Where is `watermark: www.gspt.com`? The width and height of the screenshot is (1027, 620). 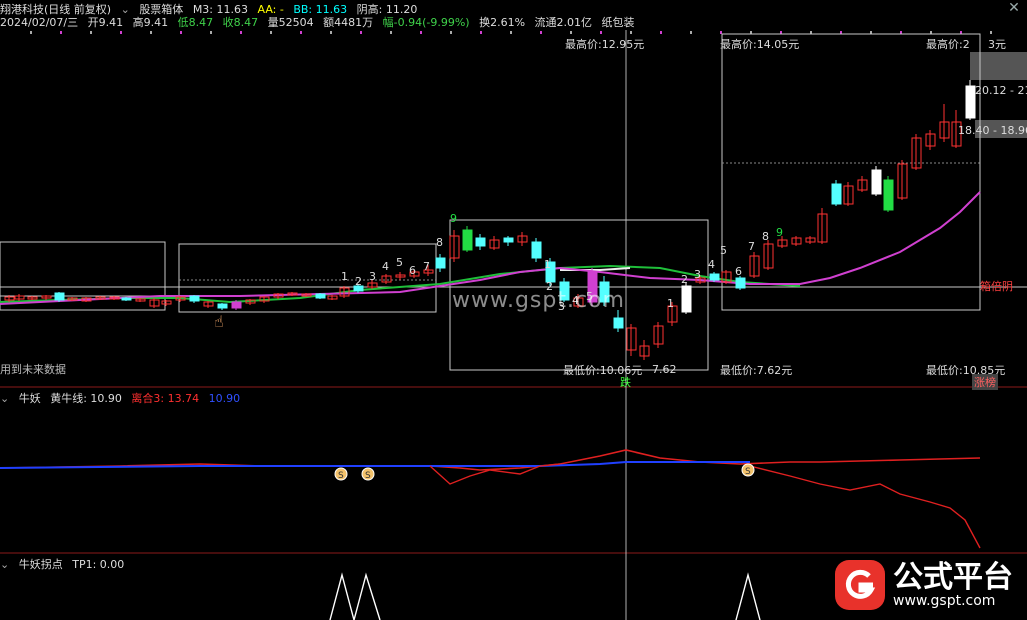 watermark: www.gspt.com is located at coordinates (538, 300).